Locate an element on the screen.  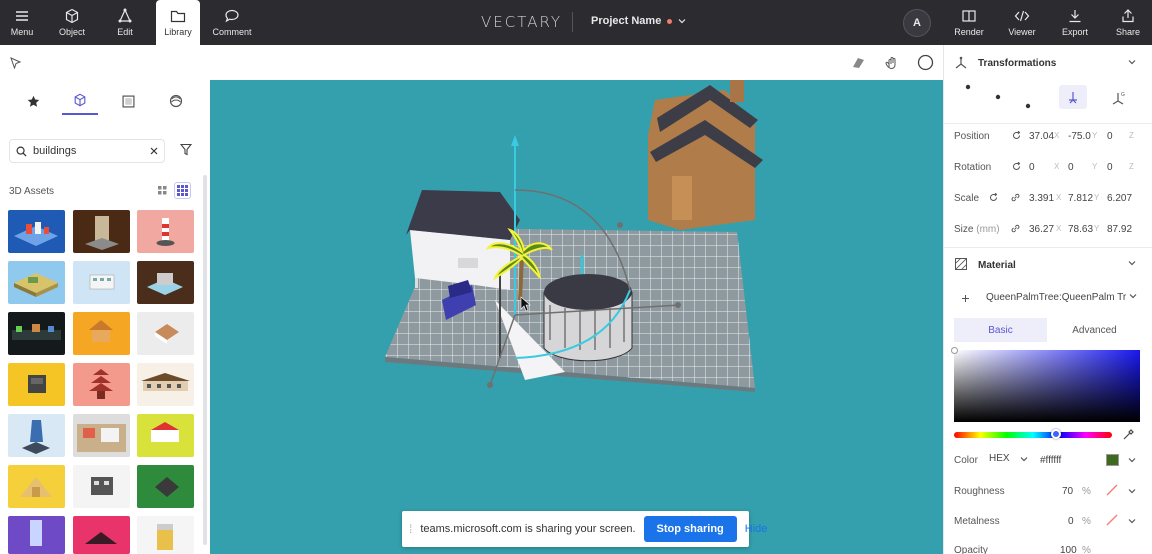
position-x: 37.04 is located at coordinates (1041, 136).